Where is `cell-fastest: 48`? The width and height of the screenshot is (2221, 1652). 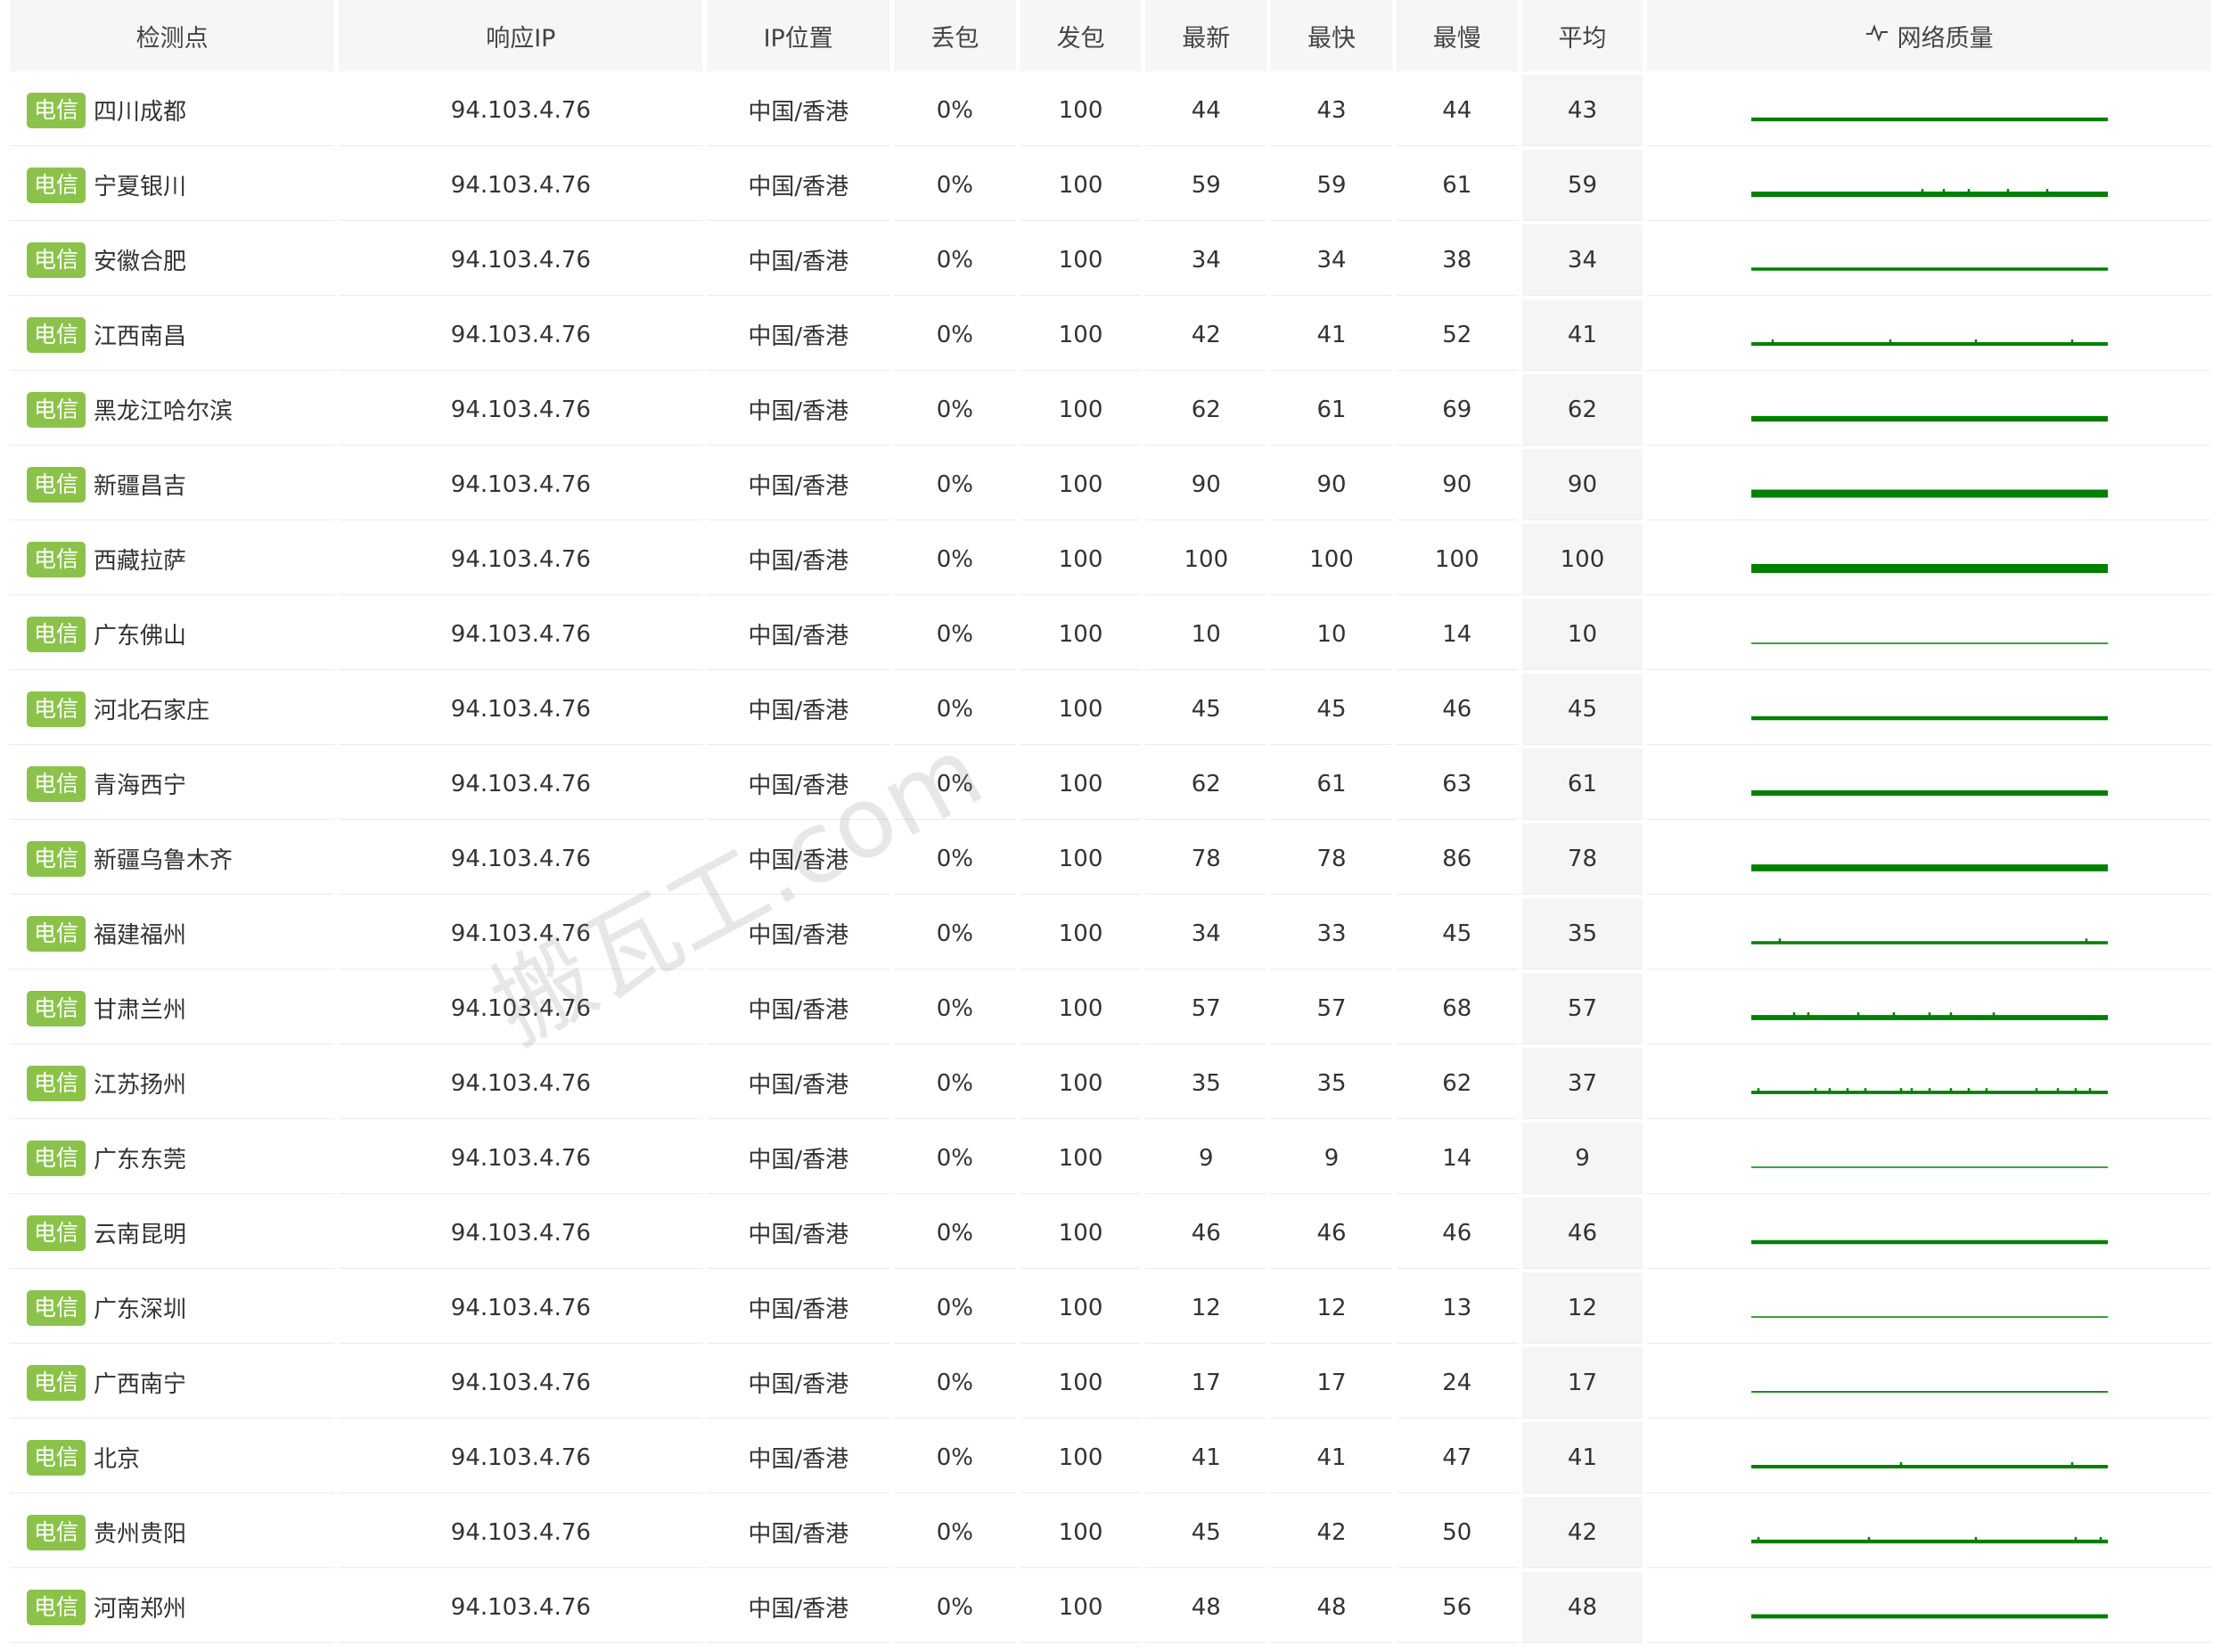
cell-fastest: 48 is located at coordinates (1331, 1607).